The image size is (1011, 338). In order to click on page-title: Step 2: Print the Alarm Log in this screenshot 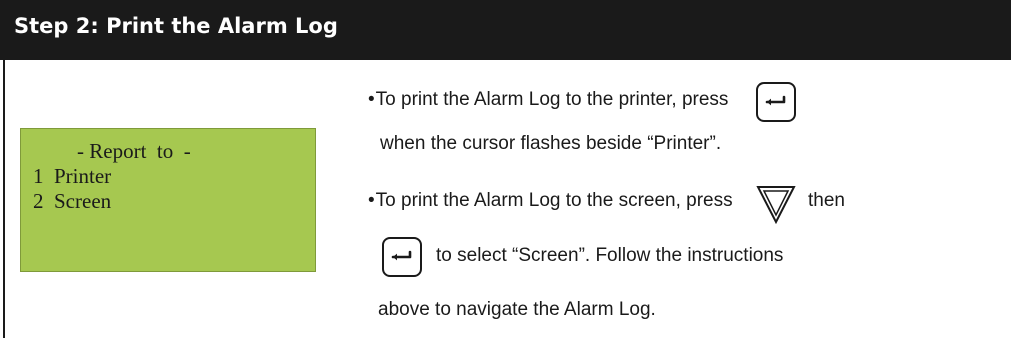, I will do `click(176, 26)`.